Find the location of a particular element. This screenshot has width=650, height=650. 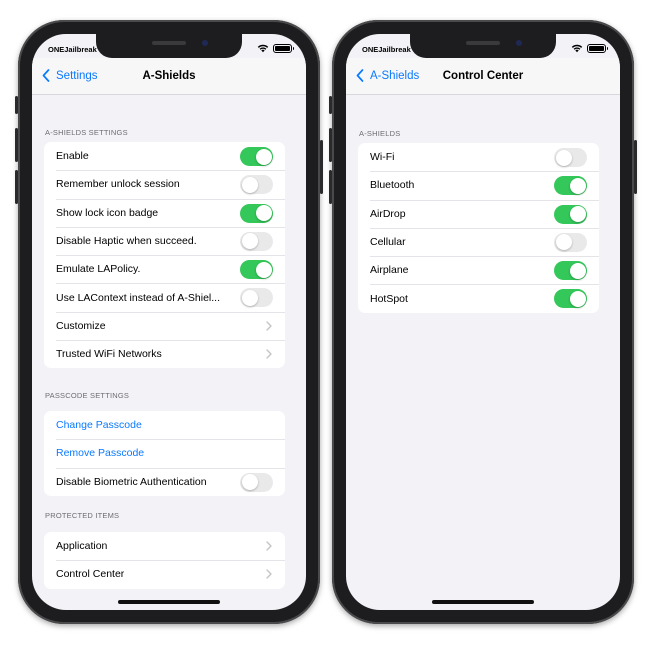

row-label: Airplane is located at coordinates (389, 270).